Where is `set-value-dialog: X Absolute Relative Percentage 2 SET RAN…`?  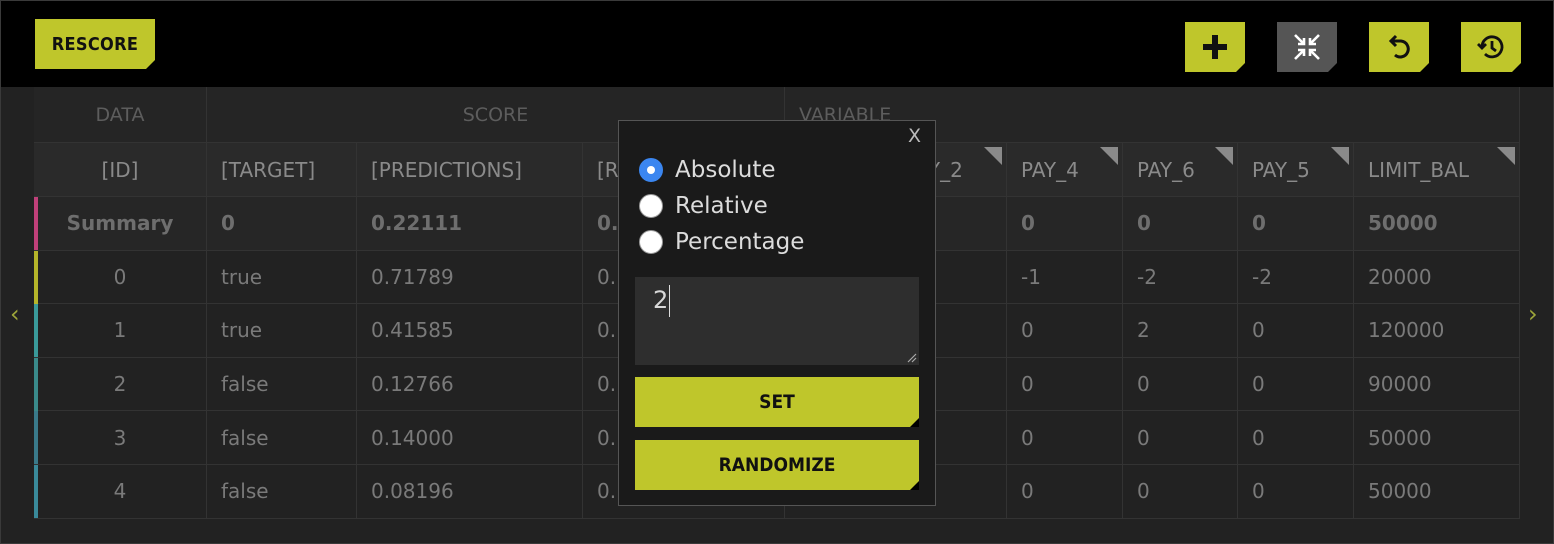 set-value-dialog: X Absolute Relative Percentage 2 SET RAN… is located at coordinates (777, 313).